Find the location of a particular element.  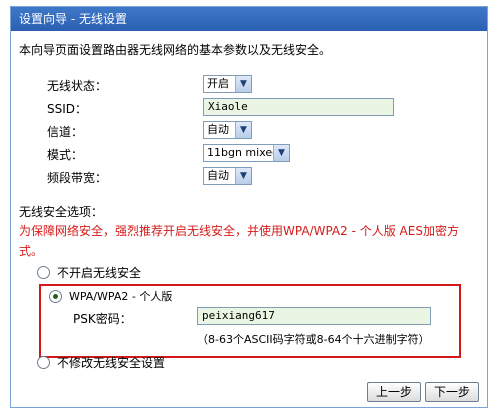

psk-label: PSK密码： is located at coordinates (102, 319).